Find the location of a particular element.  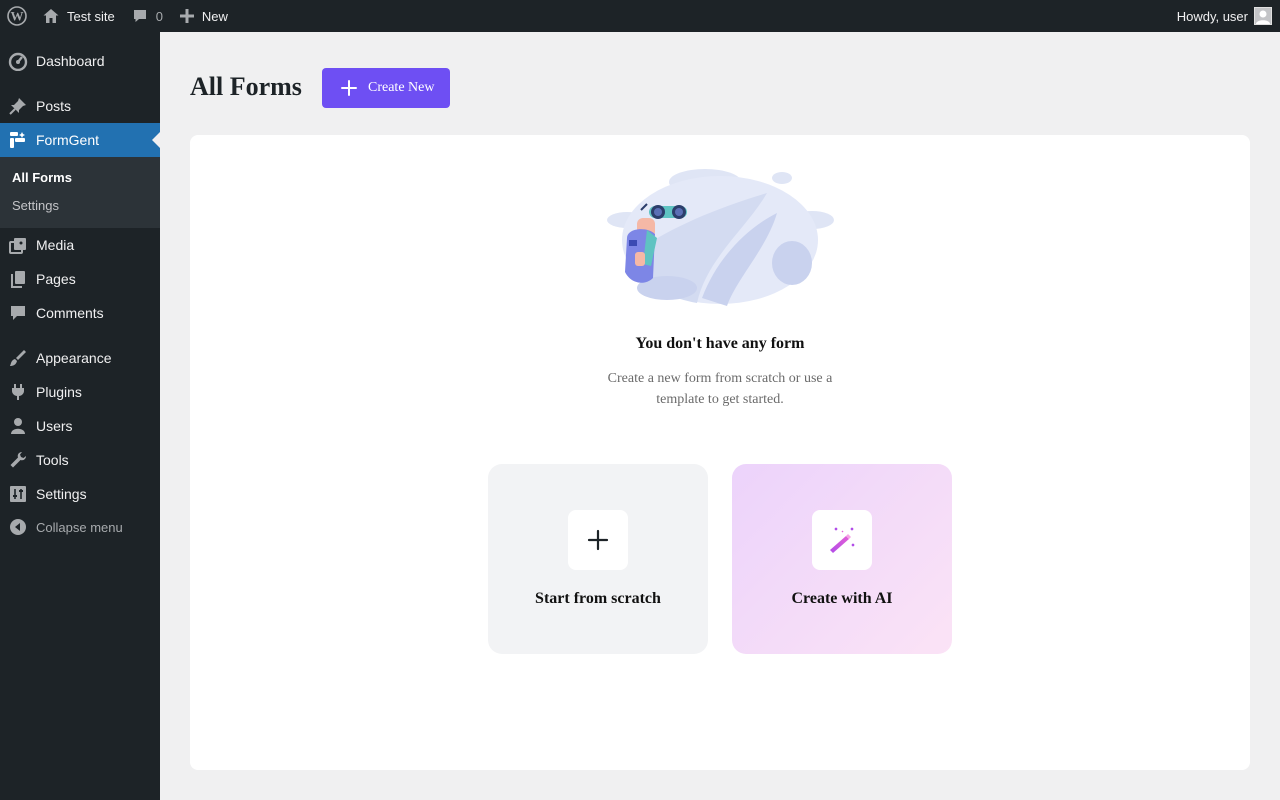

sidebar-item-label: Users is located at coordinates (54, 426).